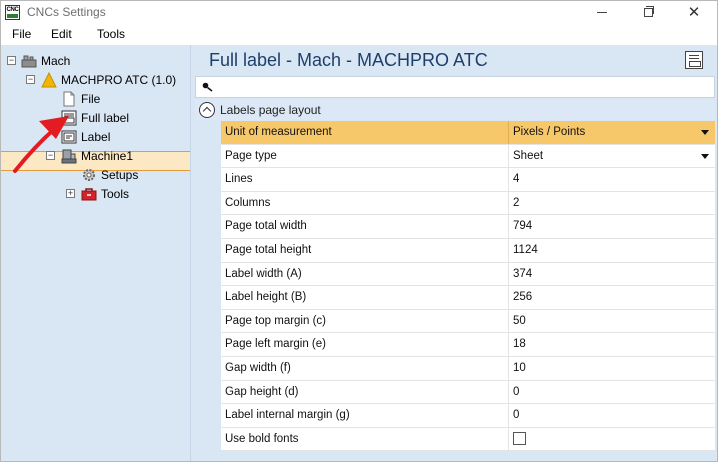 Image resolution: width=718 pixels, height=462 pixels. What do you see at coordinates (522, 226) in the screenshot?
I see `property-value: 794` at bounding box center [522, 226].